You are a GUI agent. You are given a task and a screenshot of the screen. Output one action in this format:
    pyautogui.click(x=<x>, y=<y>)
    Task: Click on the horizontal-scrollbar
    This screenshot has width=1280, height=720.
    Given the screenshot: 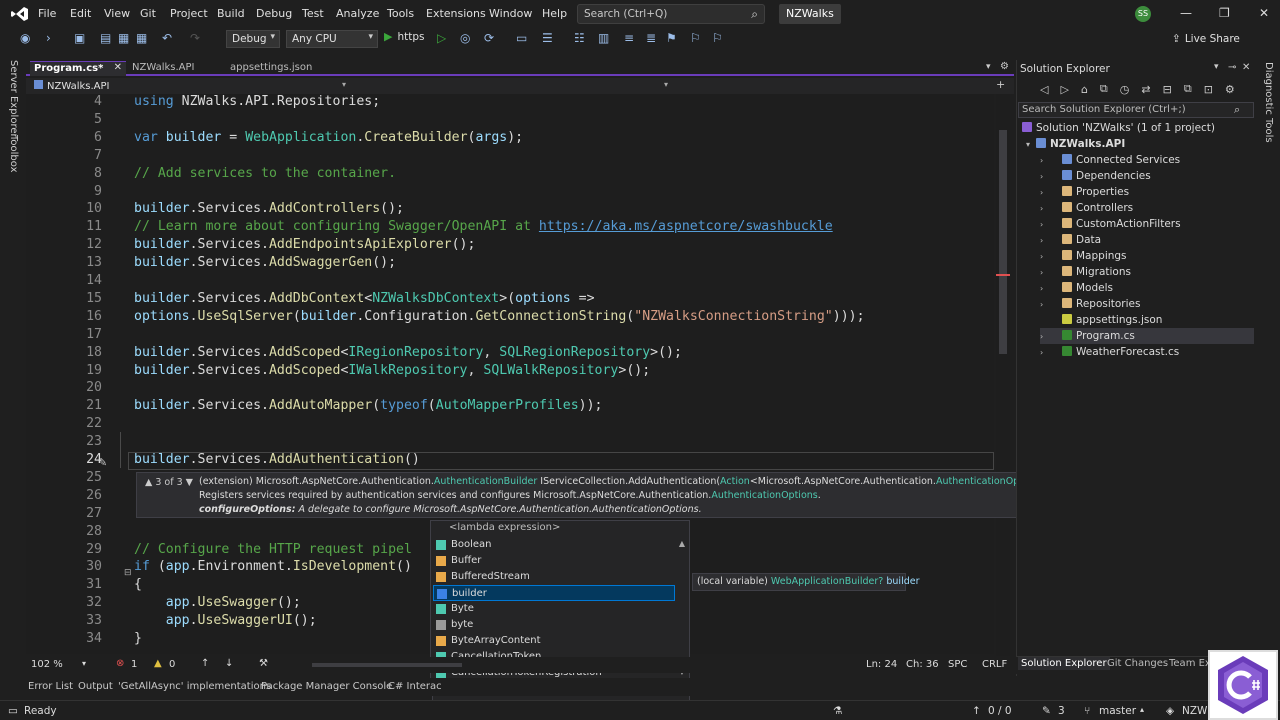 What is the action you would take?
    pyautogui.click(x=387, y=665)
    